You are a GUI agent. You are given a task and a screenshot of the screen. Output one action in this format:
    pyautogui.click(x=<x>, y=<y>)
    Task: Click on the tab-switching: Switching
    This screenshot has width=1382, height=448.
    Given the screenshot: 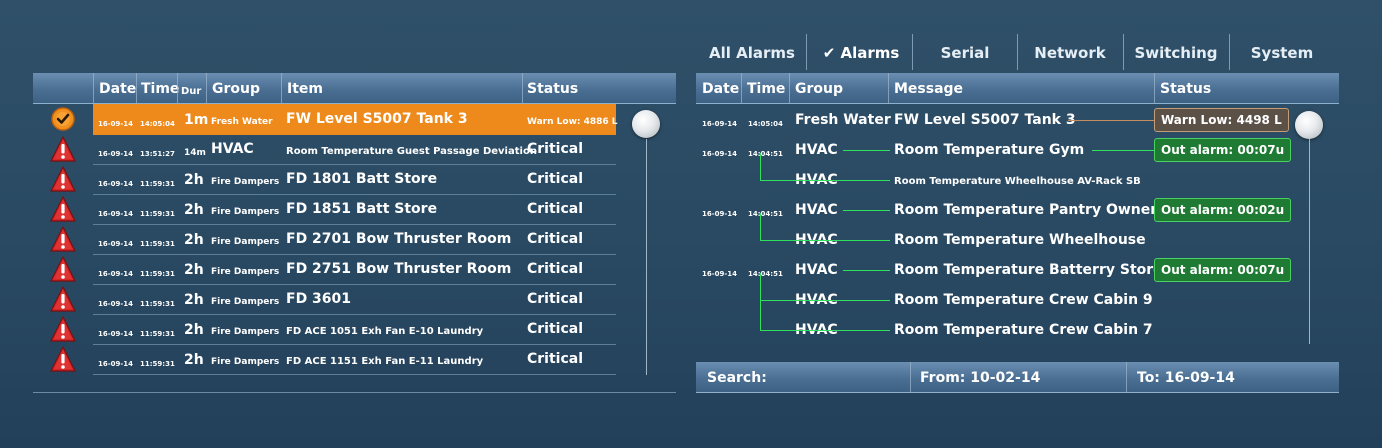 What is the action you would take?
    pyautogui.click(x=1176, y=53)
    